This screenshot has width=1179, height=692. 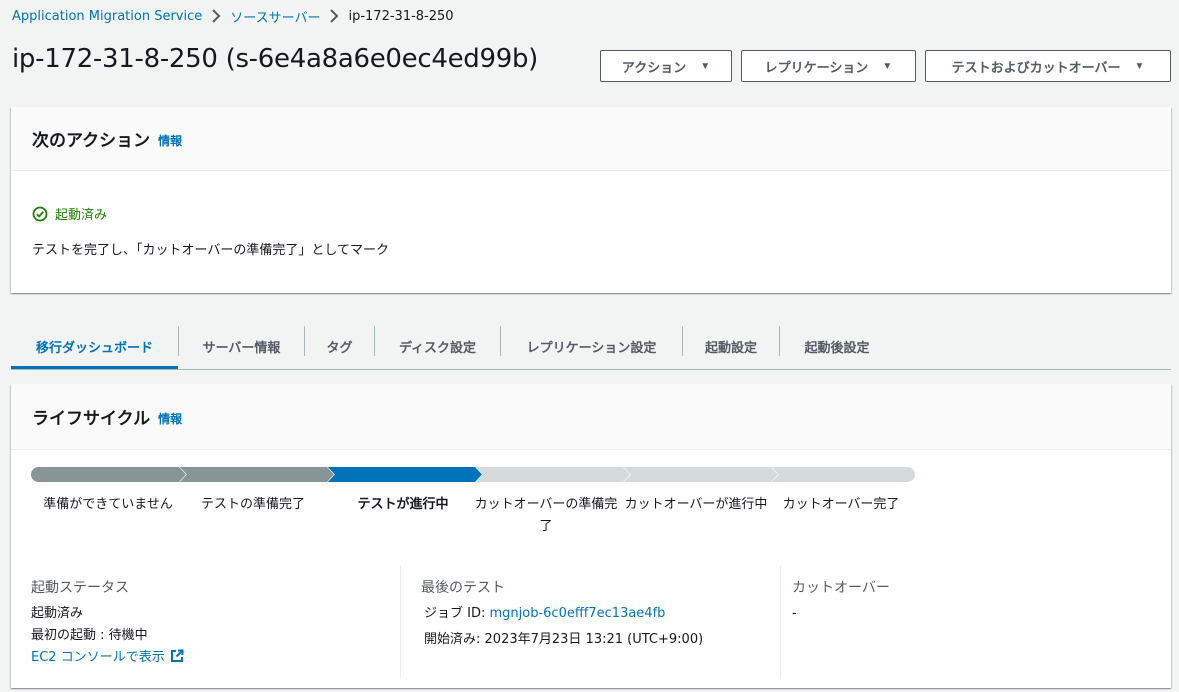 I want to click on test-and-cutover-button-label: テストおよびカットオーバー, so click(x=1036, y=67).